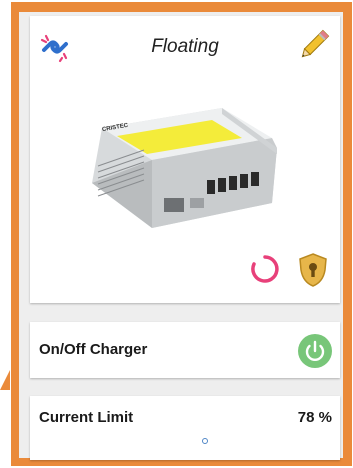  I want to click on loading-spinner-icon, so click(265, 269).